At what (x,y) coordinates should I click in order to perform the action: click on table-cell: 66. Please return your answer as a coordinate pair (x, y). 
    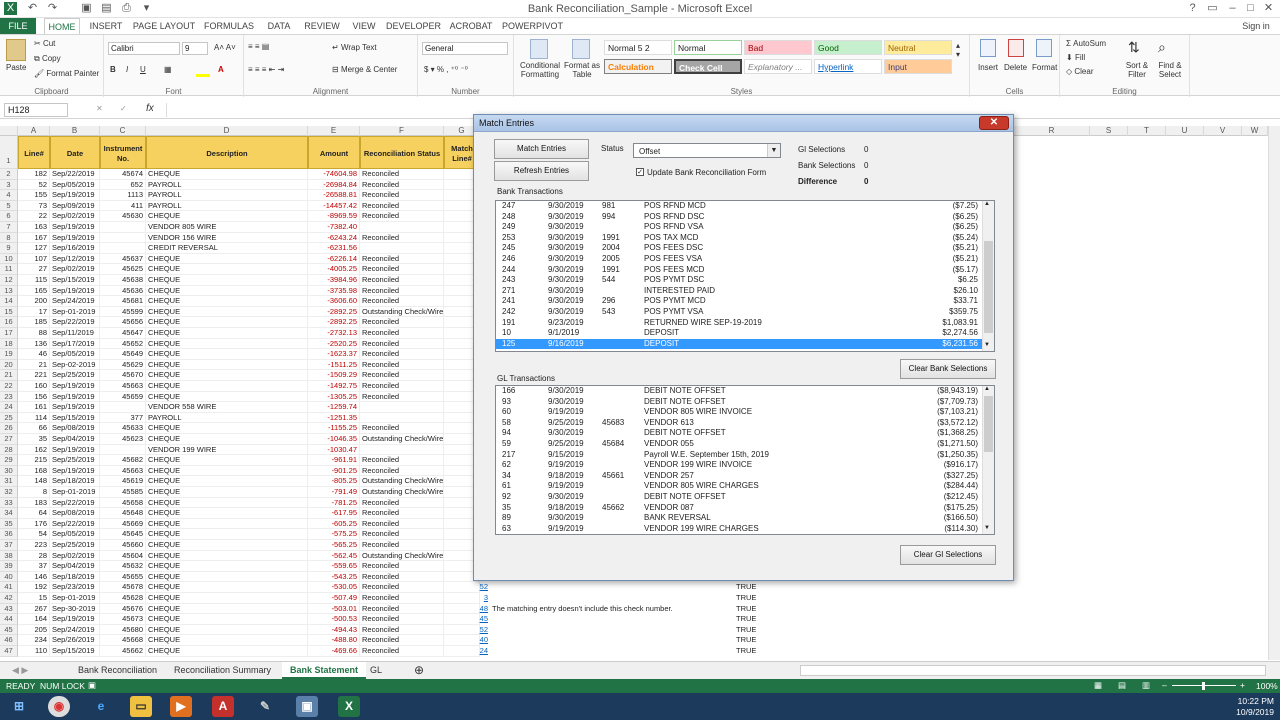
    Looking at the image, I should click on (34, 428).